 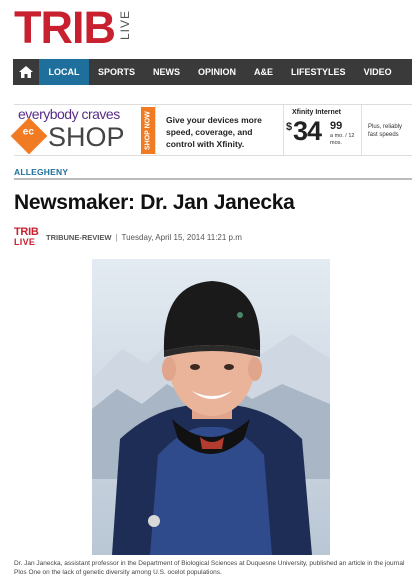 What do you see at coordinates (64, 72) in the screenshot?
I see `nav-item-local: LOCAL` at bounding box center [64, 72].